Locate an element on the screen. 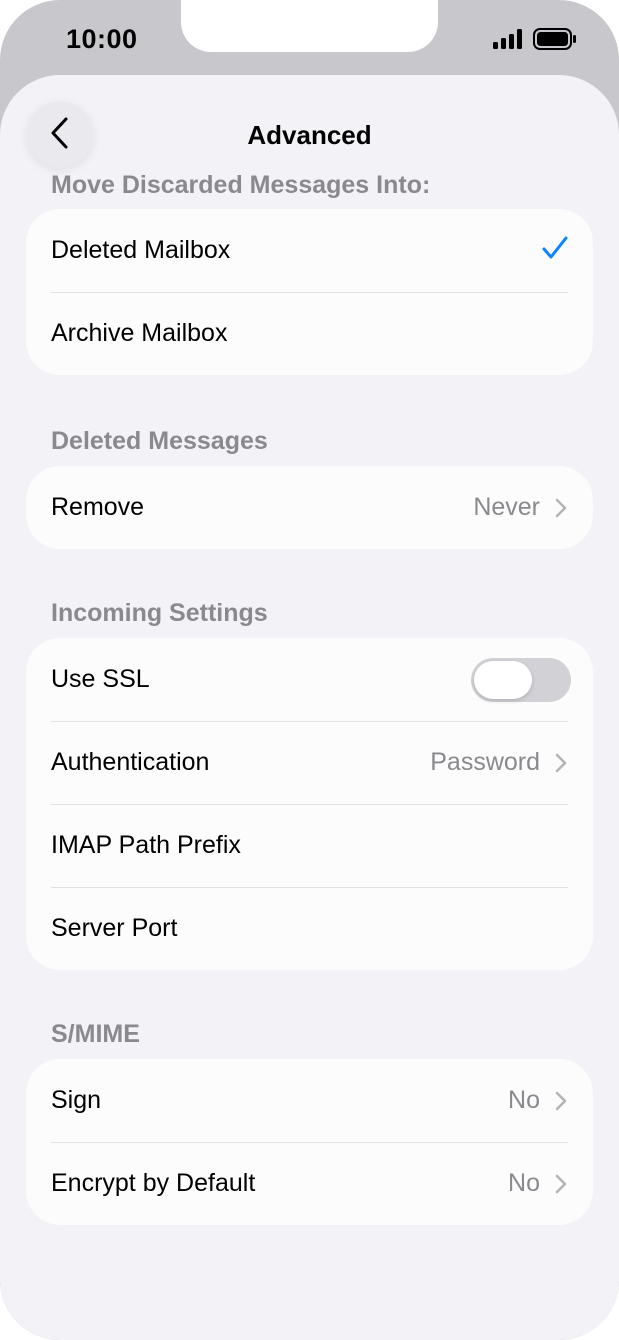 The image size is (619, 1340). toggle-knob is located at coordinates (503, 679).